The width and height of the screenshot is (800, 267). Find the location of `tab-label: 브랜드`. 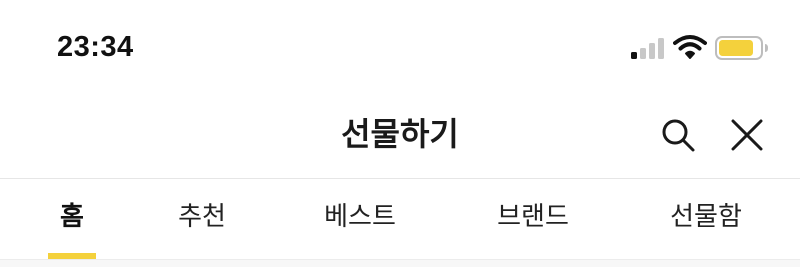

tab-label: 브랜드 is located at coordinates (533, 217).